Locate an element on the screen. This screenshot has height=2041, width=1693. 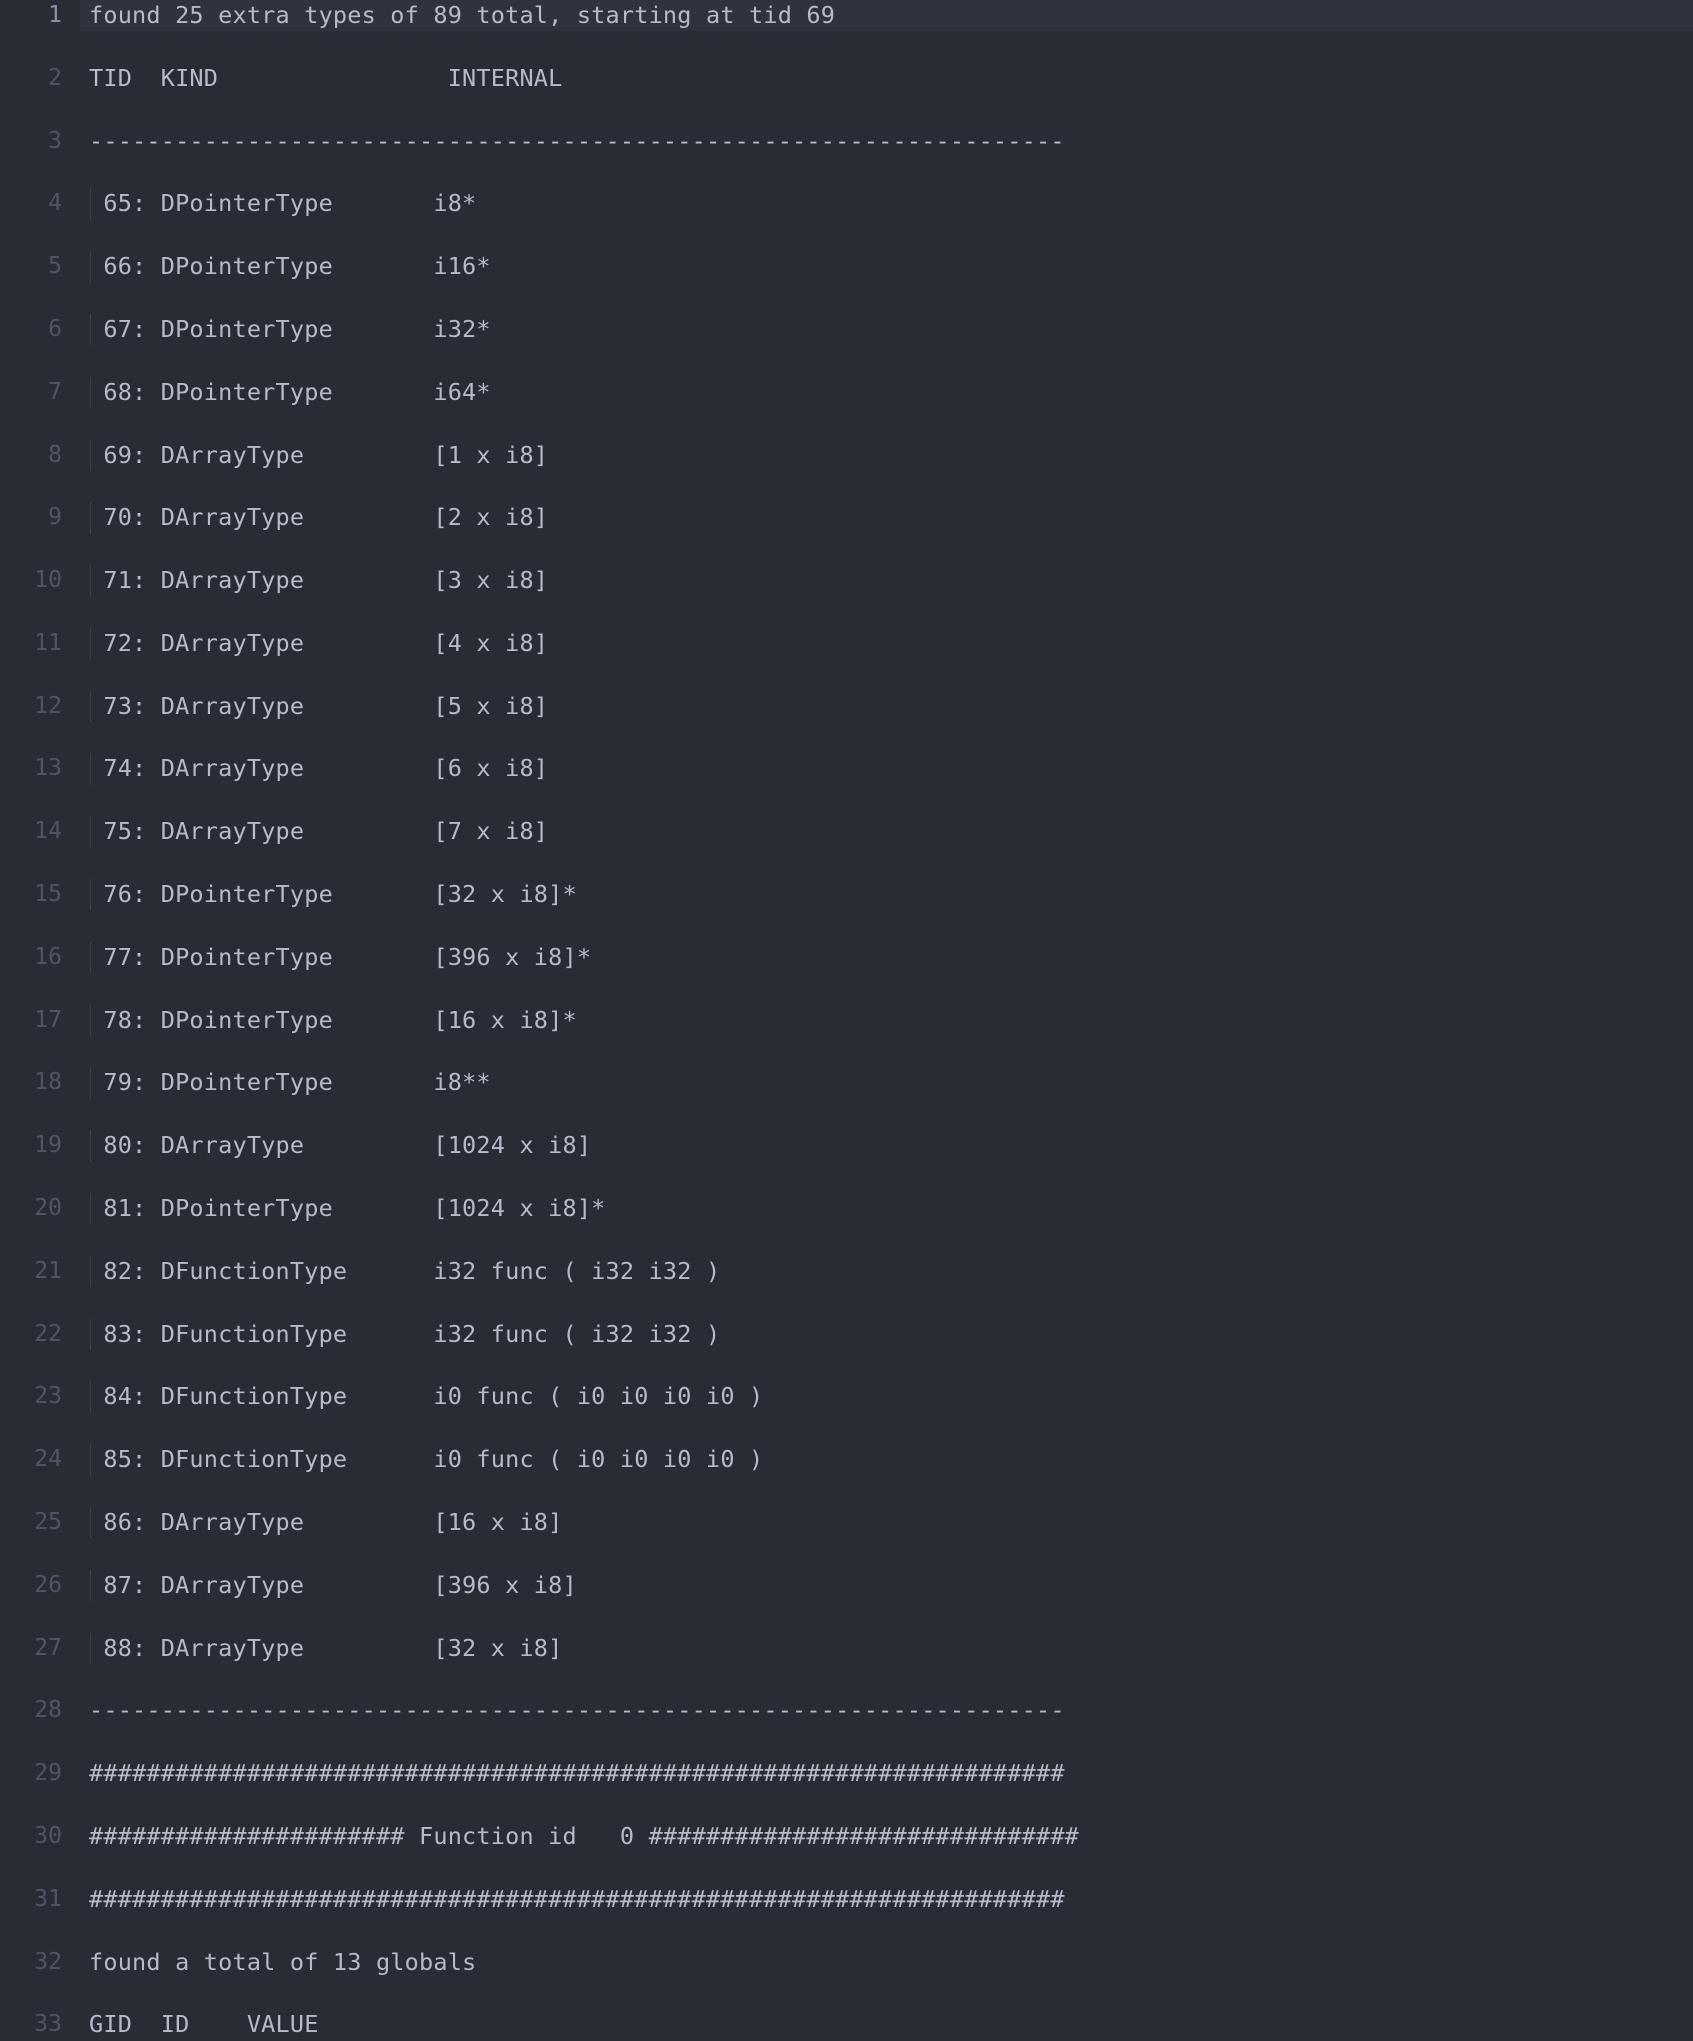
editor-line: 14 75: DArrayType [7 x i8] is located at coordinates (846, 832).